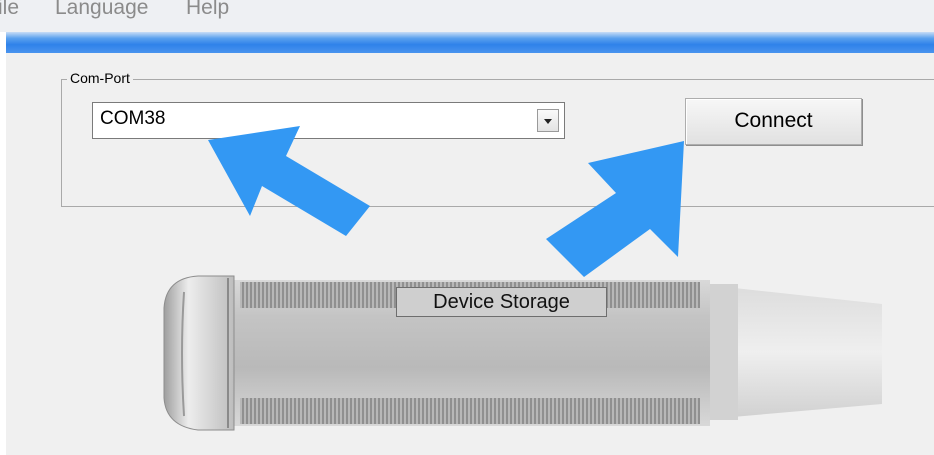 This screenshot has width=934, height=455. I want to click on com-port-selected-value: COM38, so click(133, 118).